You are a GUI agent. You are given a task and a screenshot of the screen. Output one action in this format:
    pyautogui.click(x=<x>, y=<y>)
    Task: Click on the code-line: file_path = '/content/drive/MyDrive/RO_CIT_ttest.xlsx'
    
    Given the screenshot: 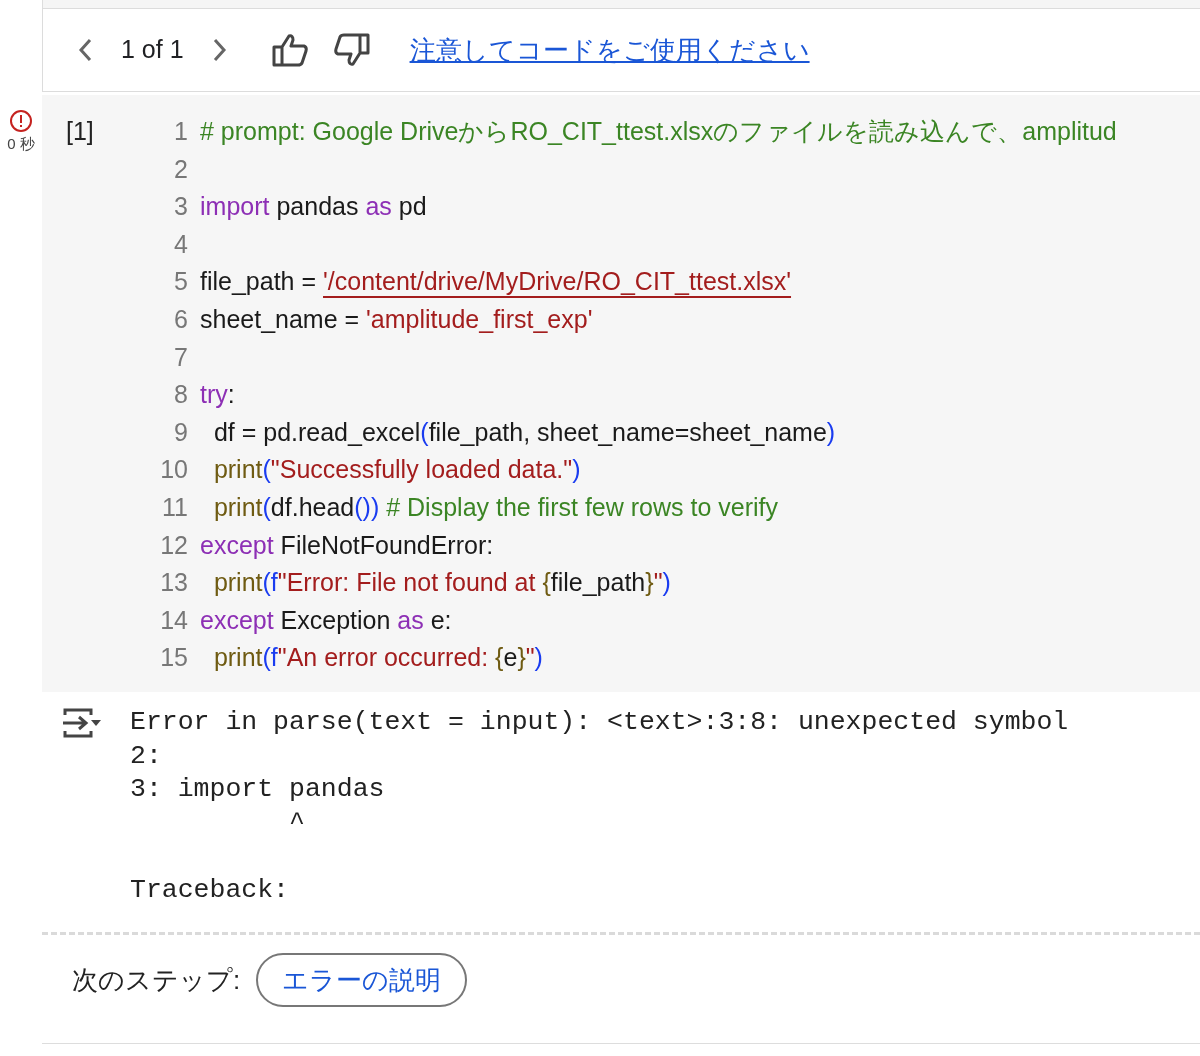 What is the action you would take?
    pyautogui.click(x=496, y=282)
    